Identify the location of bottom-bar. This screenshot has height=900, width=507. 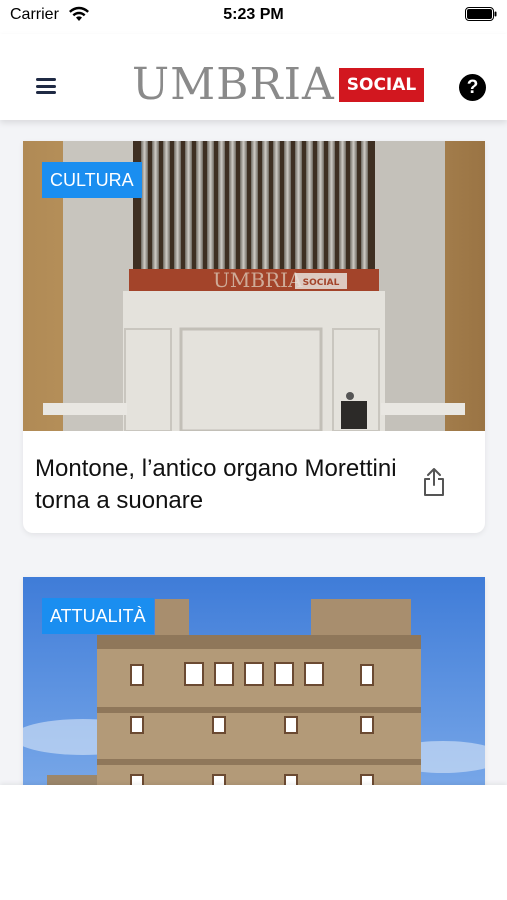
(253, 842).